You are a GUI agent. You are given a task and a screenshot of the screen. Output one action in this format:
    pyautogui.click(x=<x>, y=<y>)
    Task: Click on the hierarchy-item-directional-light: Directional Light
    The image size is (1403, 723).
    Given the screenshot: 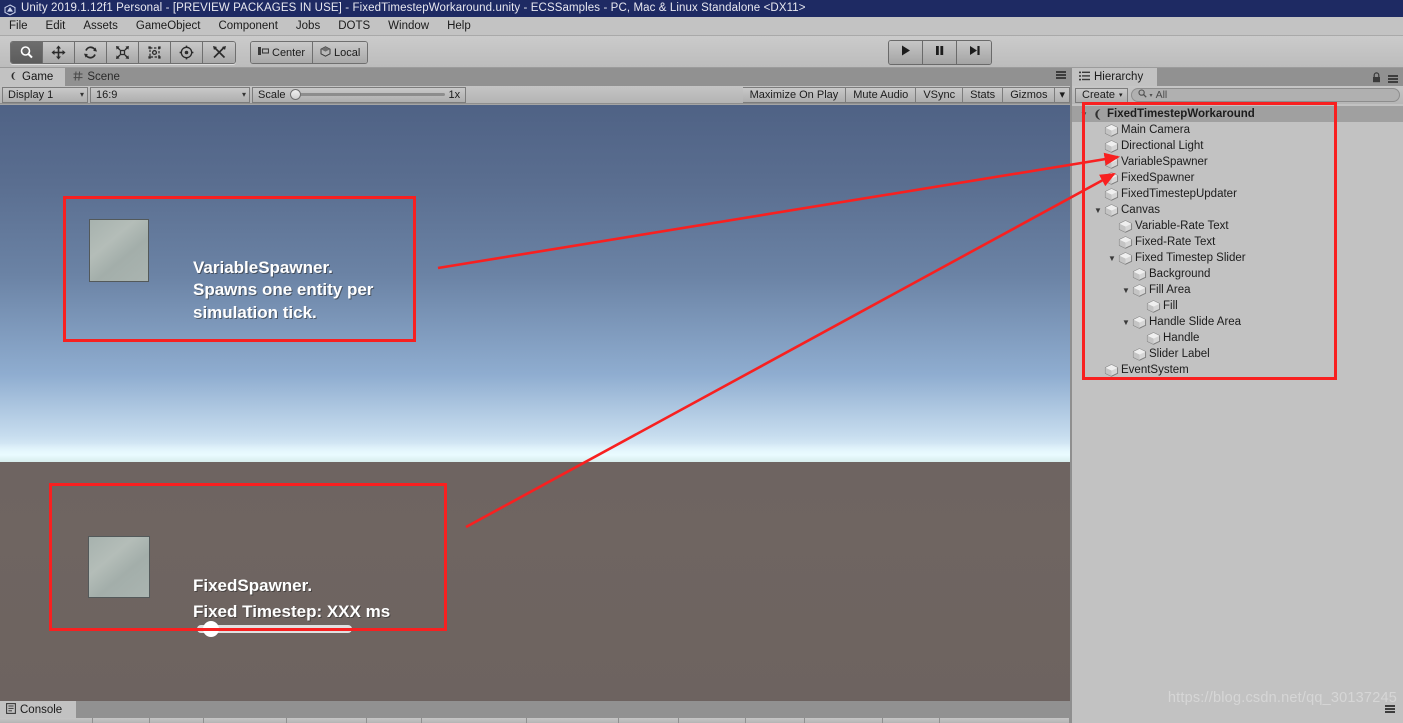 What is the action you would take?
    pyautogui.click(x=1237, y=146)
    